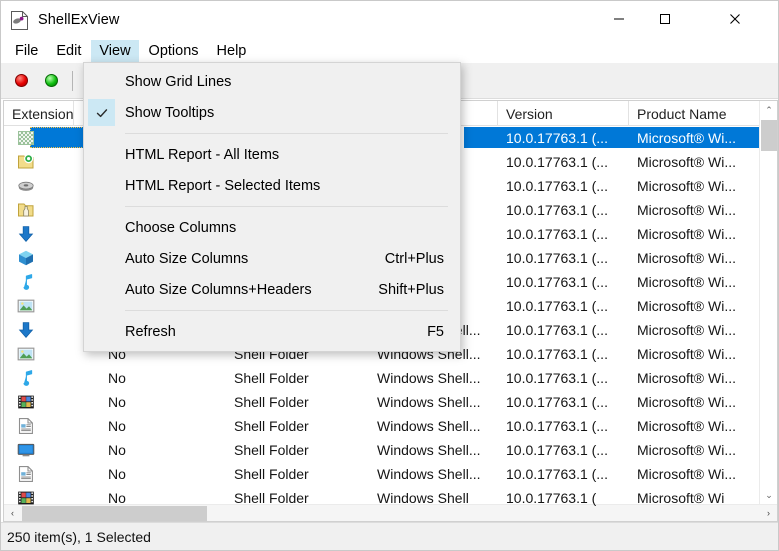 The image size is (779, 551). I want to click on menu-item-html-report-all-items: HTML Report - All Items, so click(272, 154).